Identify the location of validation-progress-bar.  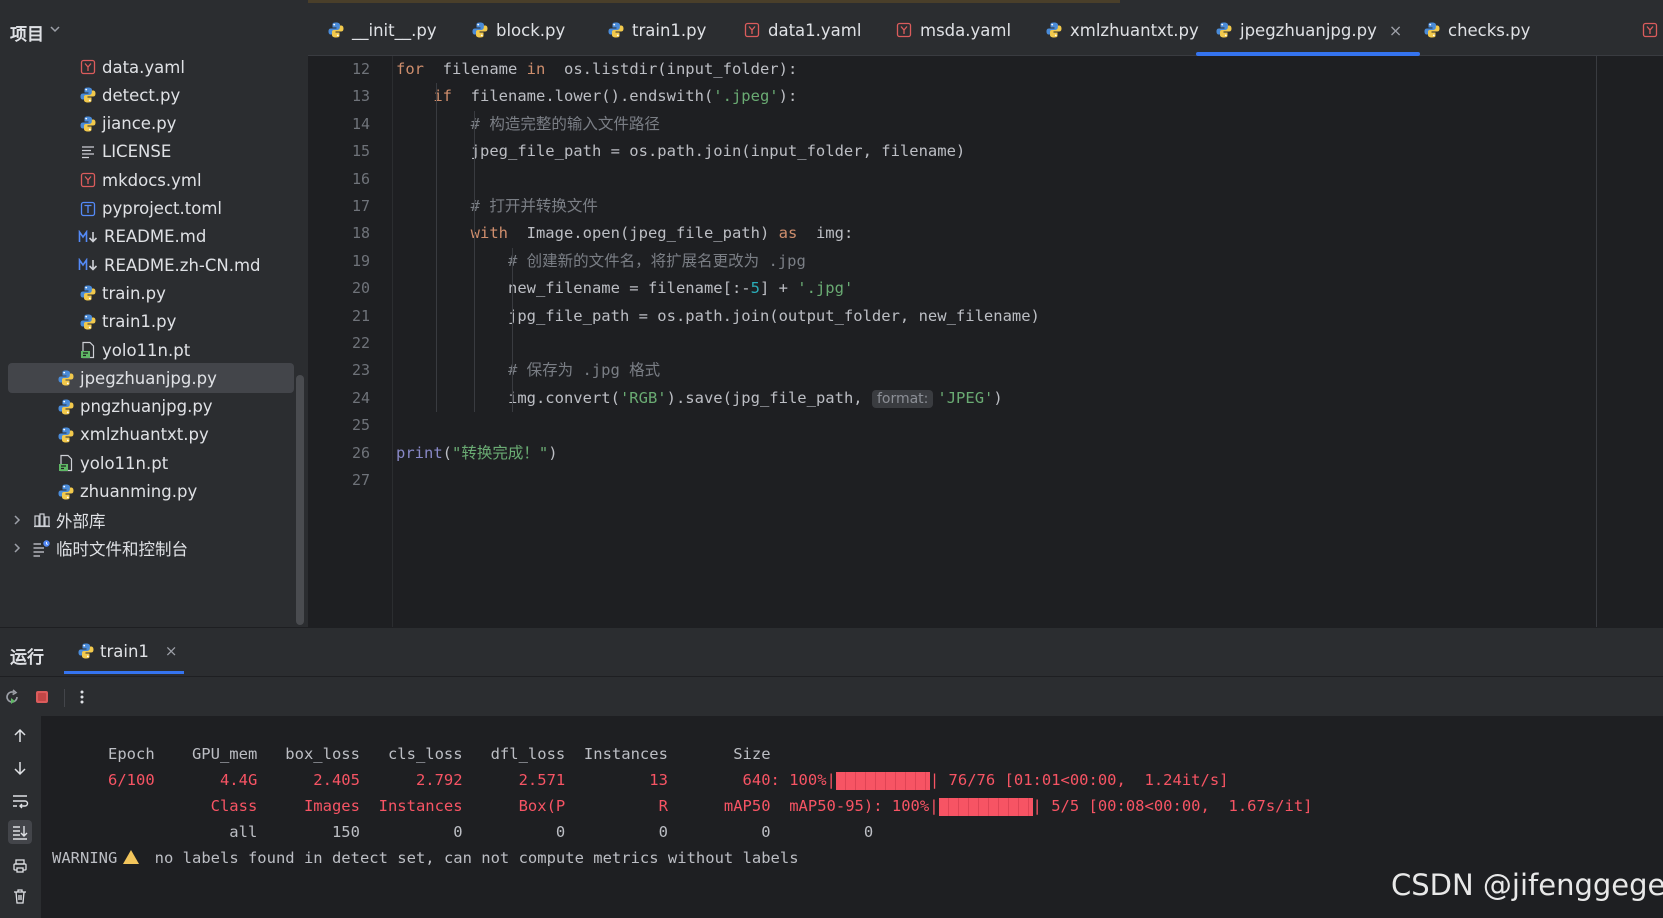
(985, 806).